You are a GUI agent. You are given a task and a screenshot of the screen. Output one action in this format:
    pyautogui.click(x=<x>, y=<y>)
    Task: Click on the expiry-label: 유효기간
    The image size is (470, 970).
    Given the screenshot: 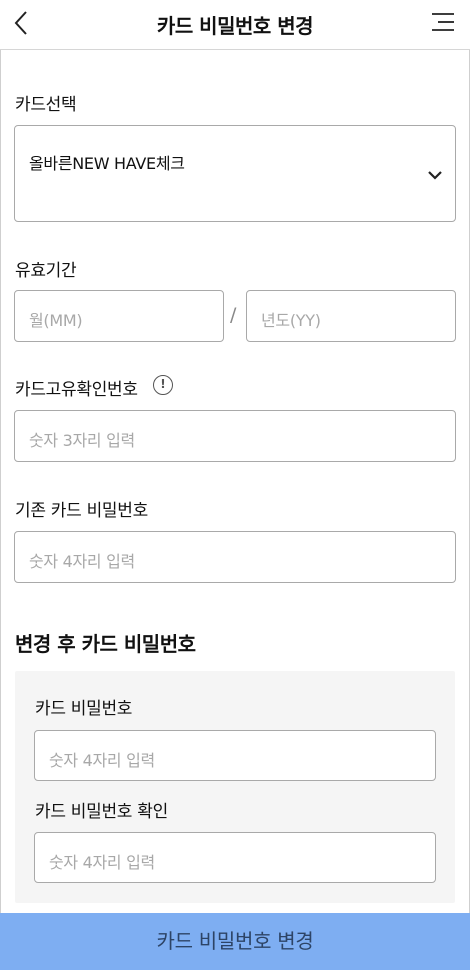 What is the action you would take?
    pyautogui.click(x=46, y=271)
    